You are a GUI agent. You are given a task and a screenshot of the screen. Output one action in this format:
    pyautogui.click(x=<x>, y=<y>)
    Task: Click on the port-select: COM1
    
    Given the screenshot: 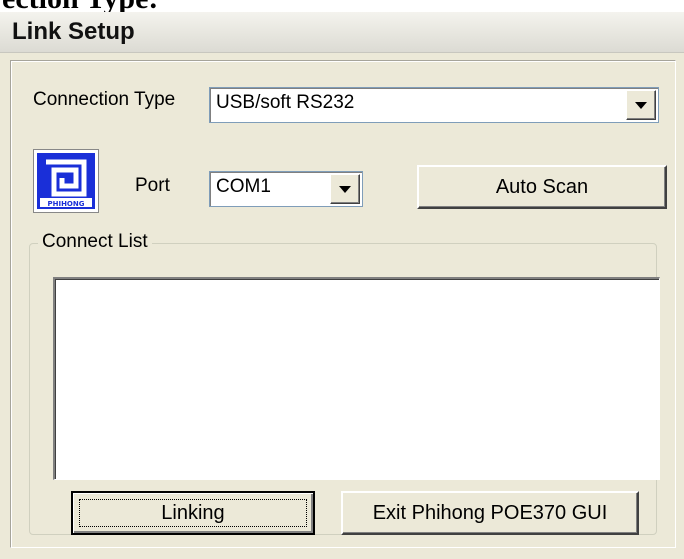 What is the action you would take?
    pyautogui.click(x=286, y=189)
    